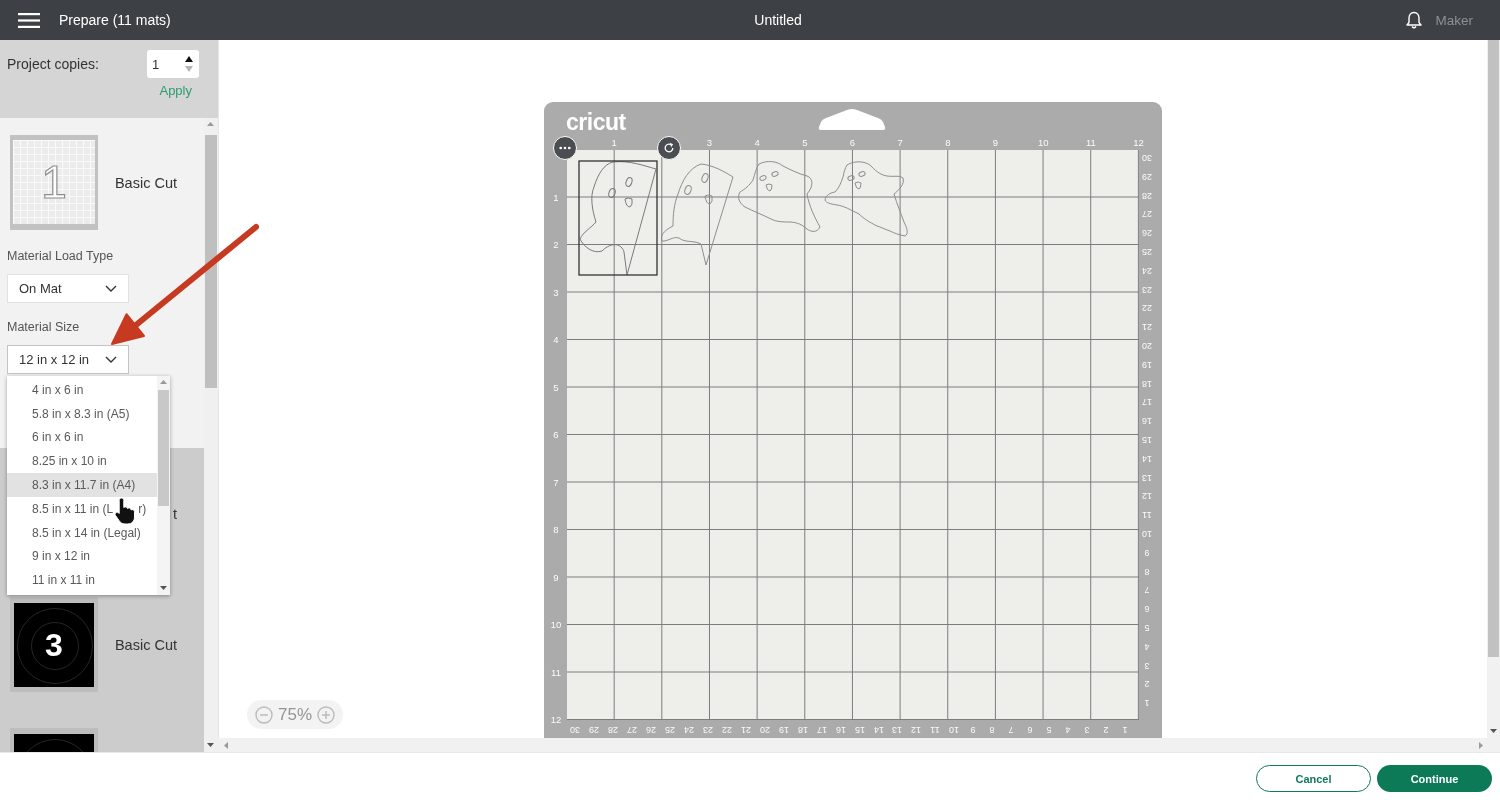  I want to click on ruler-number: 25, so click(669, 730).